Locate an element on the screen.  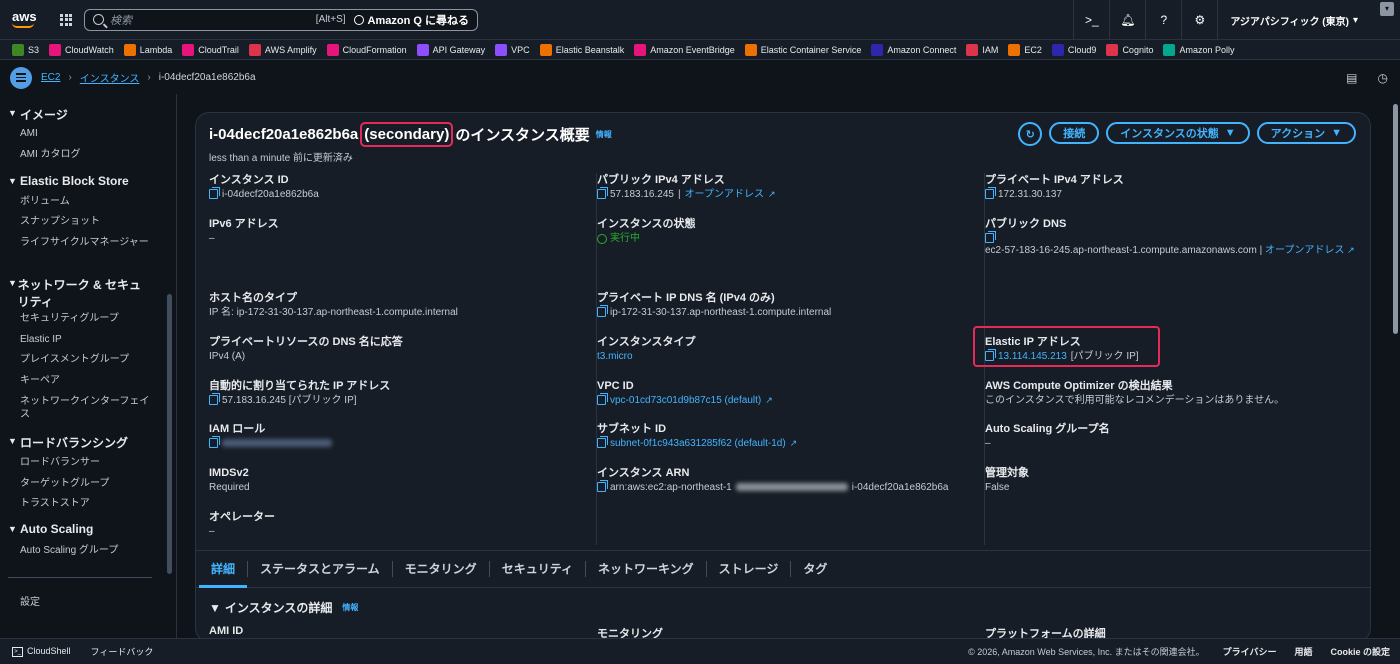
tab-0: 詳細 is located at coordinates (224, 574).